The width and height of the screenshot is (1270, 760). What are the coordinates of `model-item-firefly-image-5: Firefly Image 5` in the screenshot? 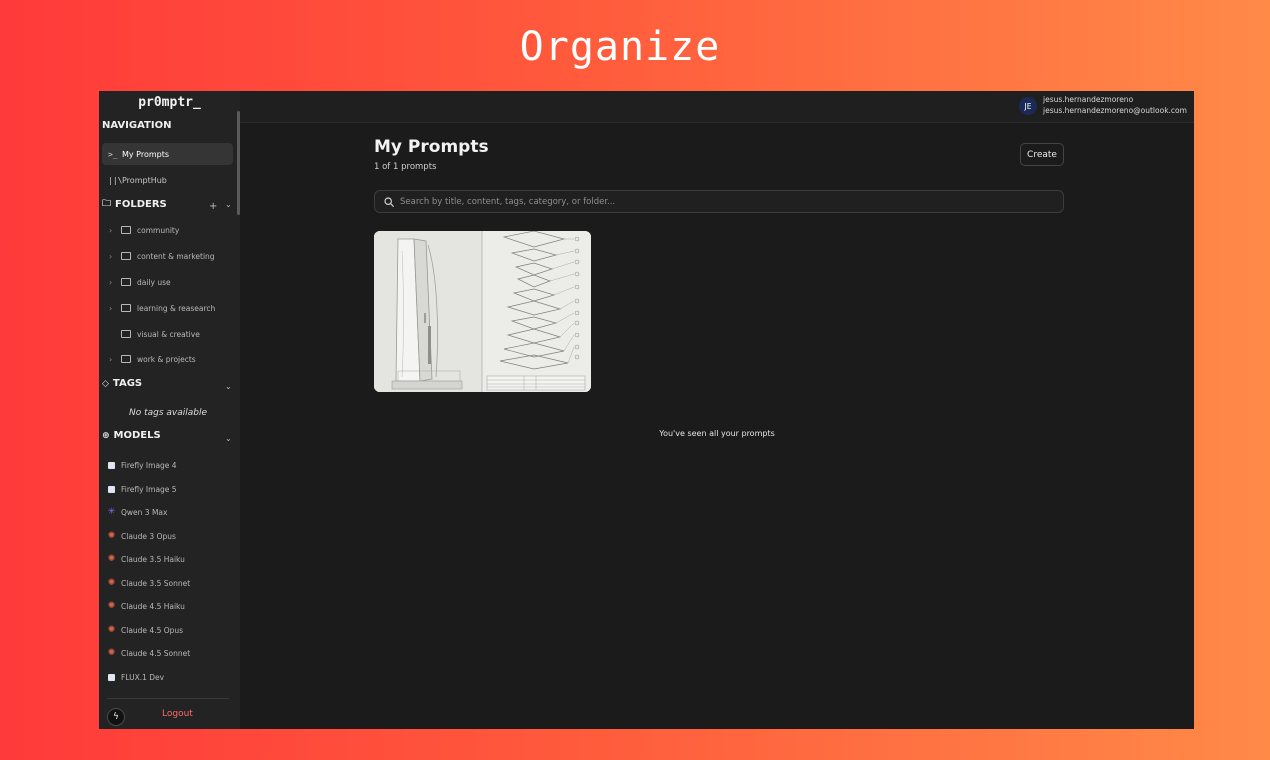 It's located at (142, 489).